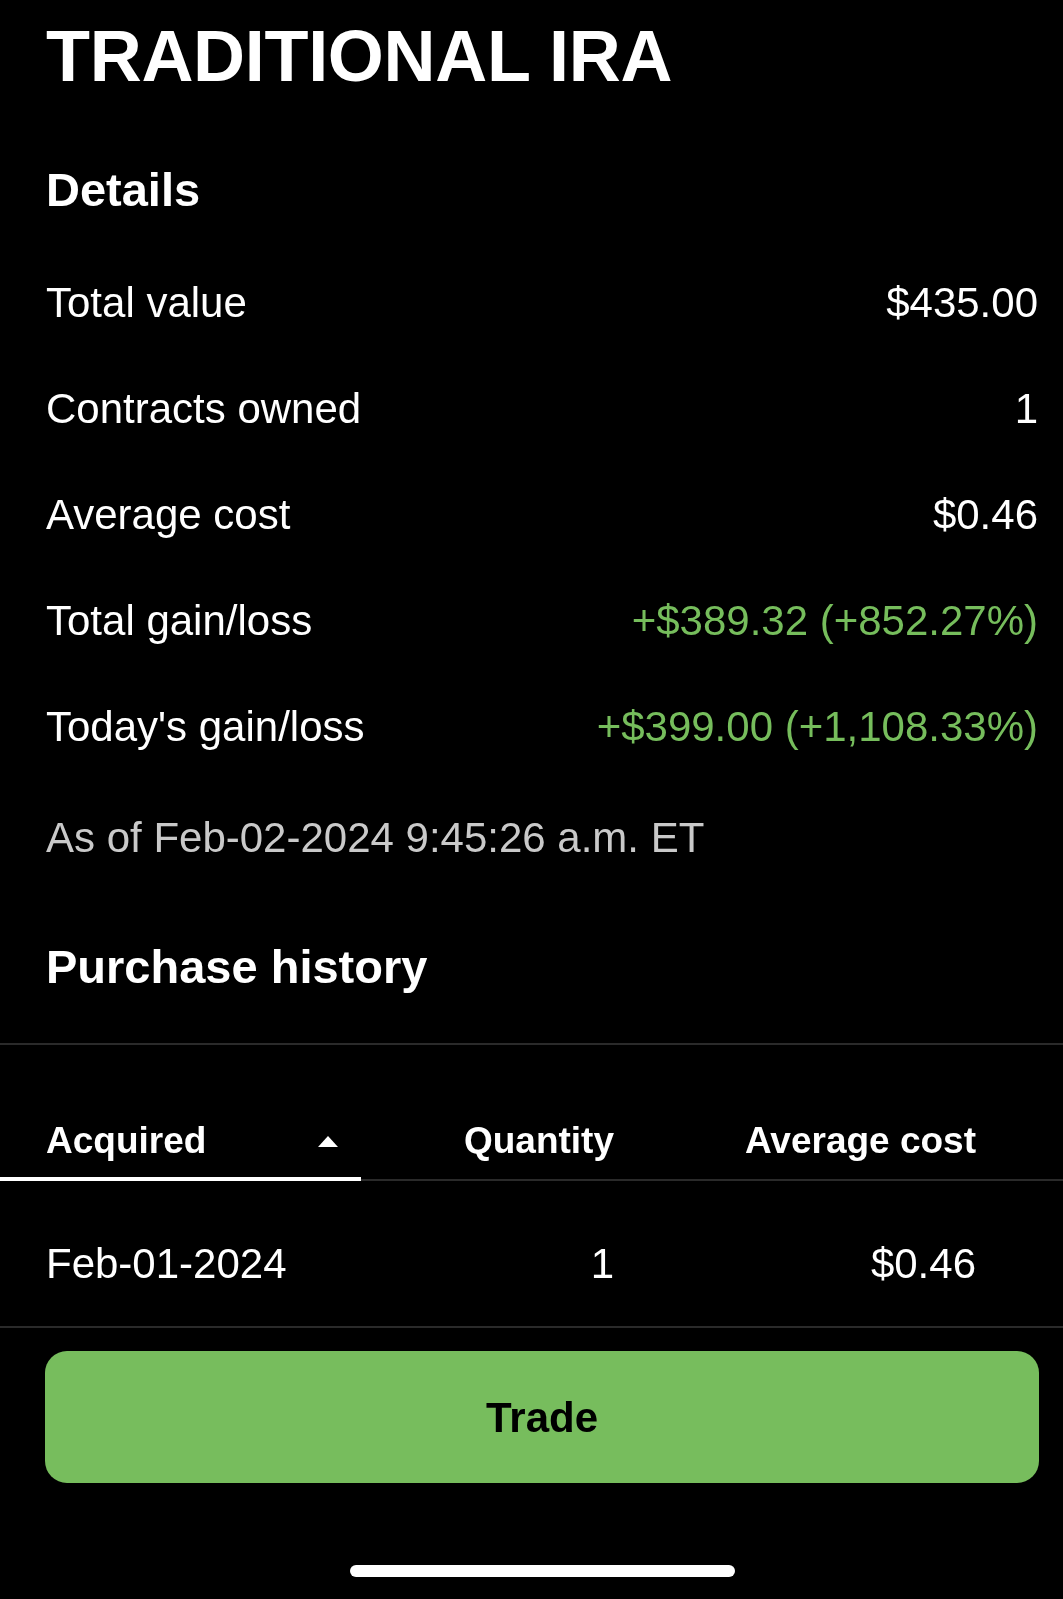 This screenshot has width=1063, height=1599. I want to click on detail-value: $0.46, so click(985, 515).